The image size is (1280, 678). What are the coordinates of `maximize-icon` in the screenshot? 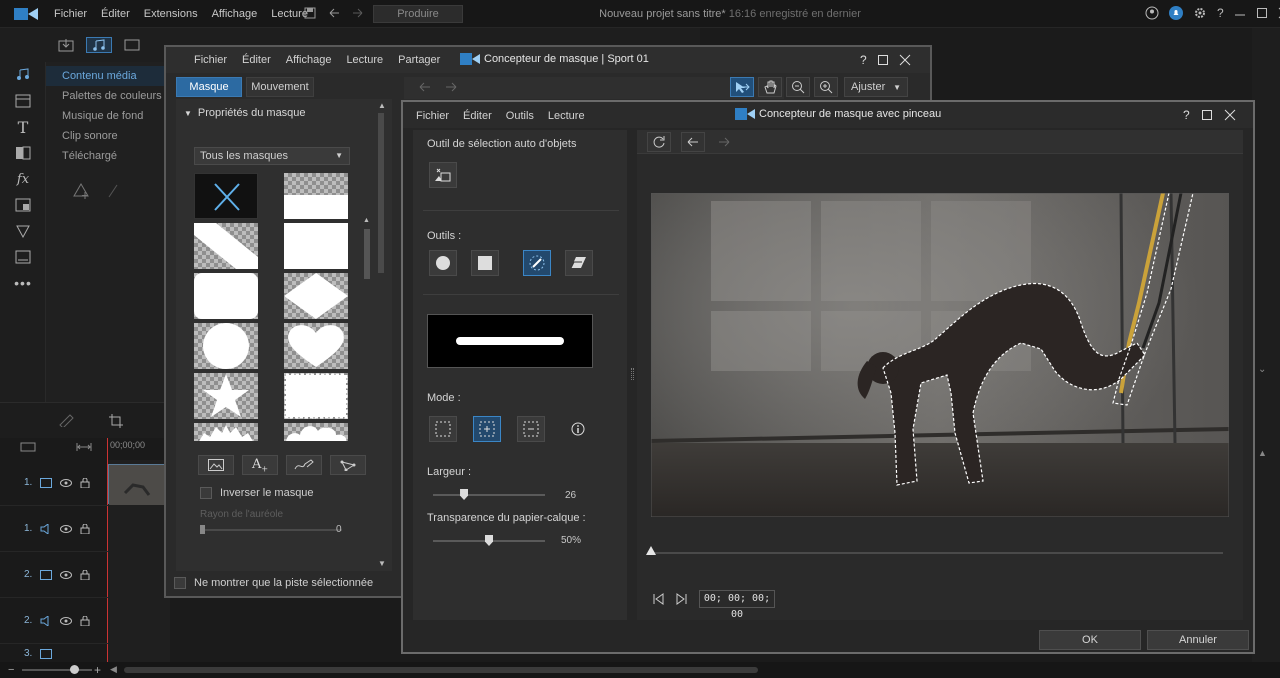 It's located at (1262, 13).